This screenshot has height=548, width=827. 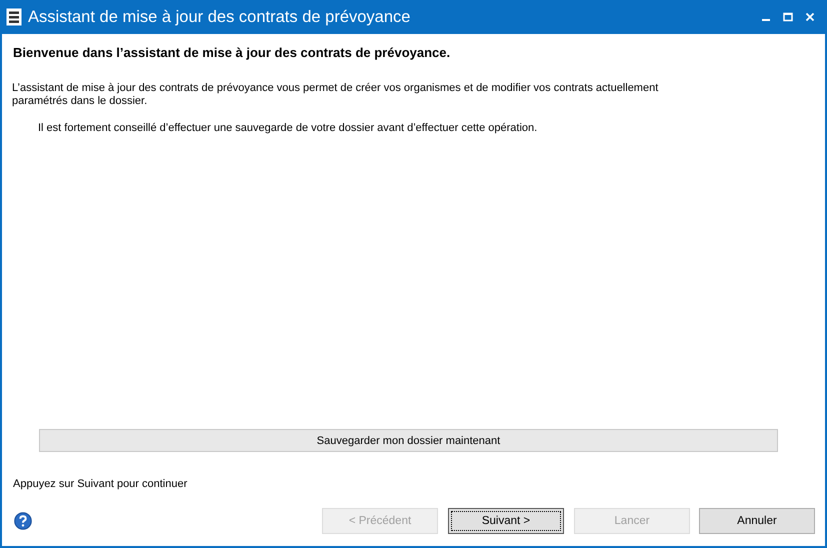 I want to click on list-icon, so click(x=14, y=17).